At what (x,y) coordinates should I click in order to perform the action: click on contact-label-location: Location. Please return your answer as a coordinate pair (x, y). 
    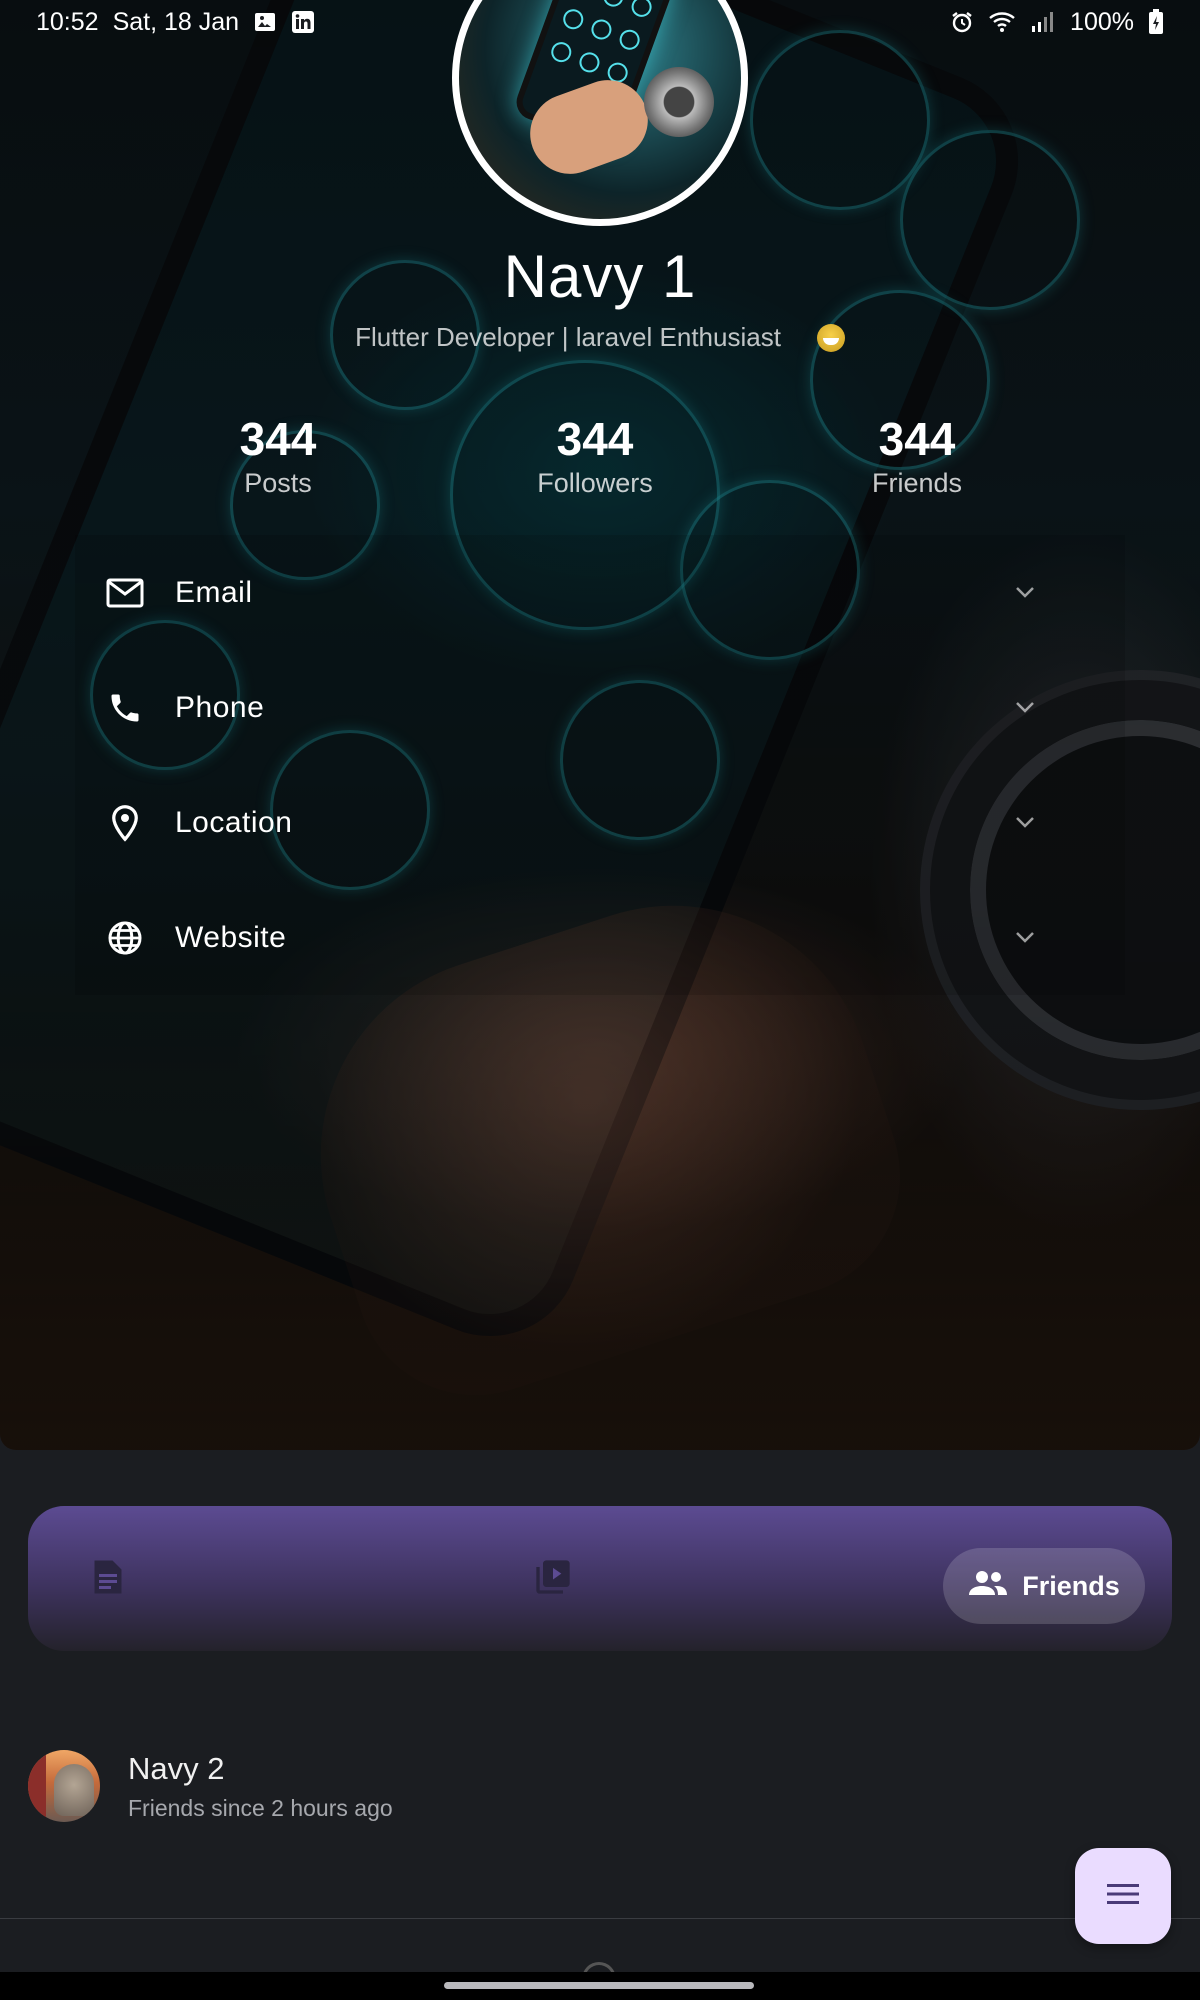
    Looking at the image, I should click on (234, 822).